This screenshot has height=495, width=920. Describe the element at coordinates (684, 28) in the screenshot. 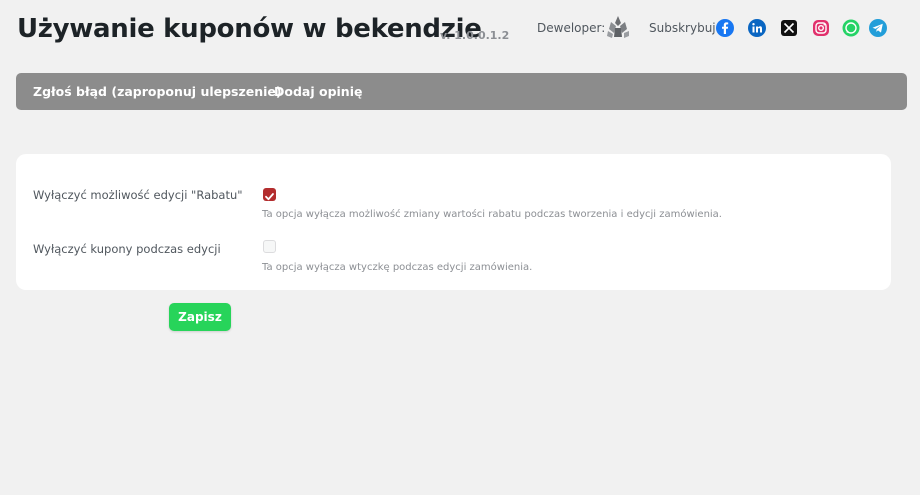

I see `subscribe-label: Subskrybuj:` at that location.